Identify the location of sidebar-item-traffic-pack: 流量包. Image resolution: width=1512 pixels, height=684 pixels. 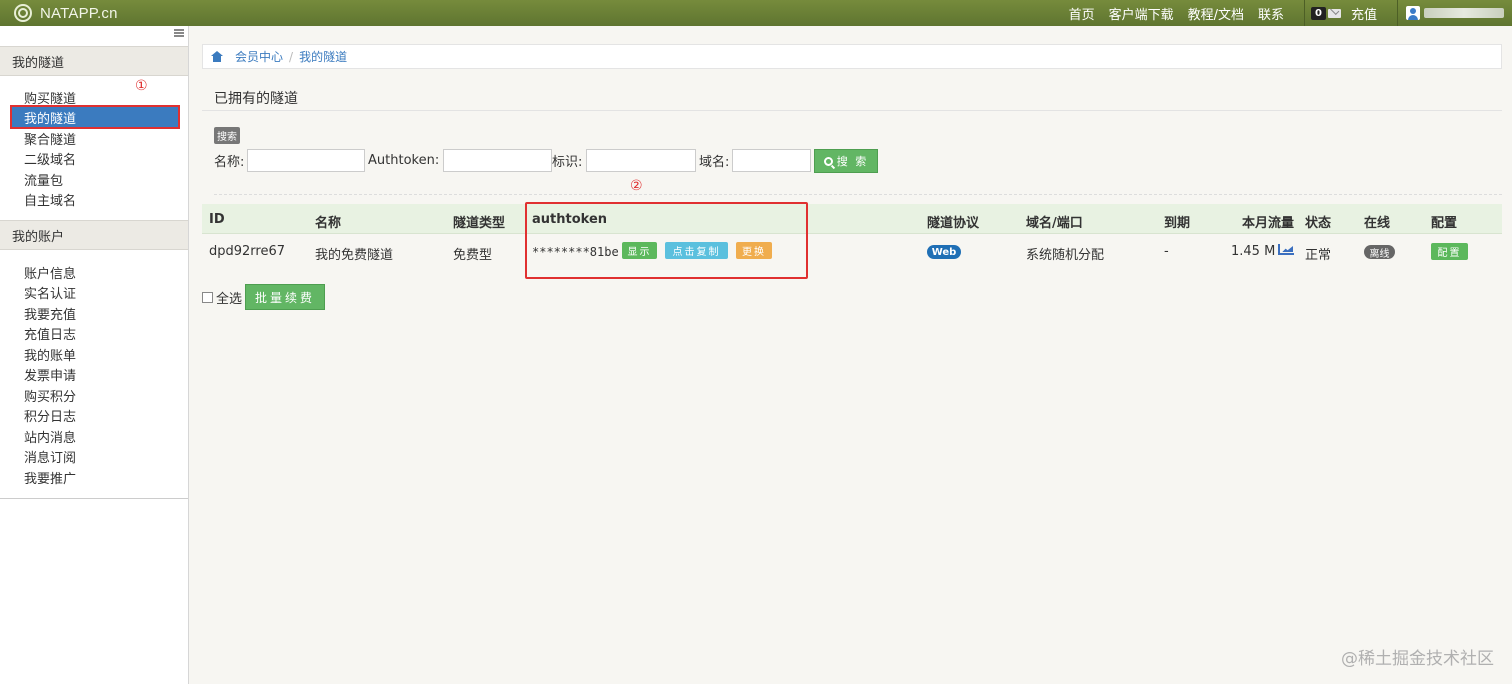
(95, 179).